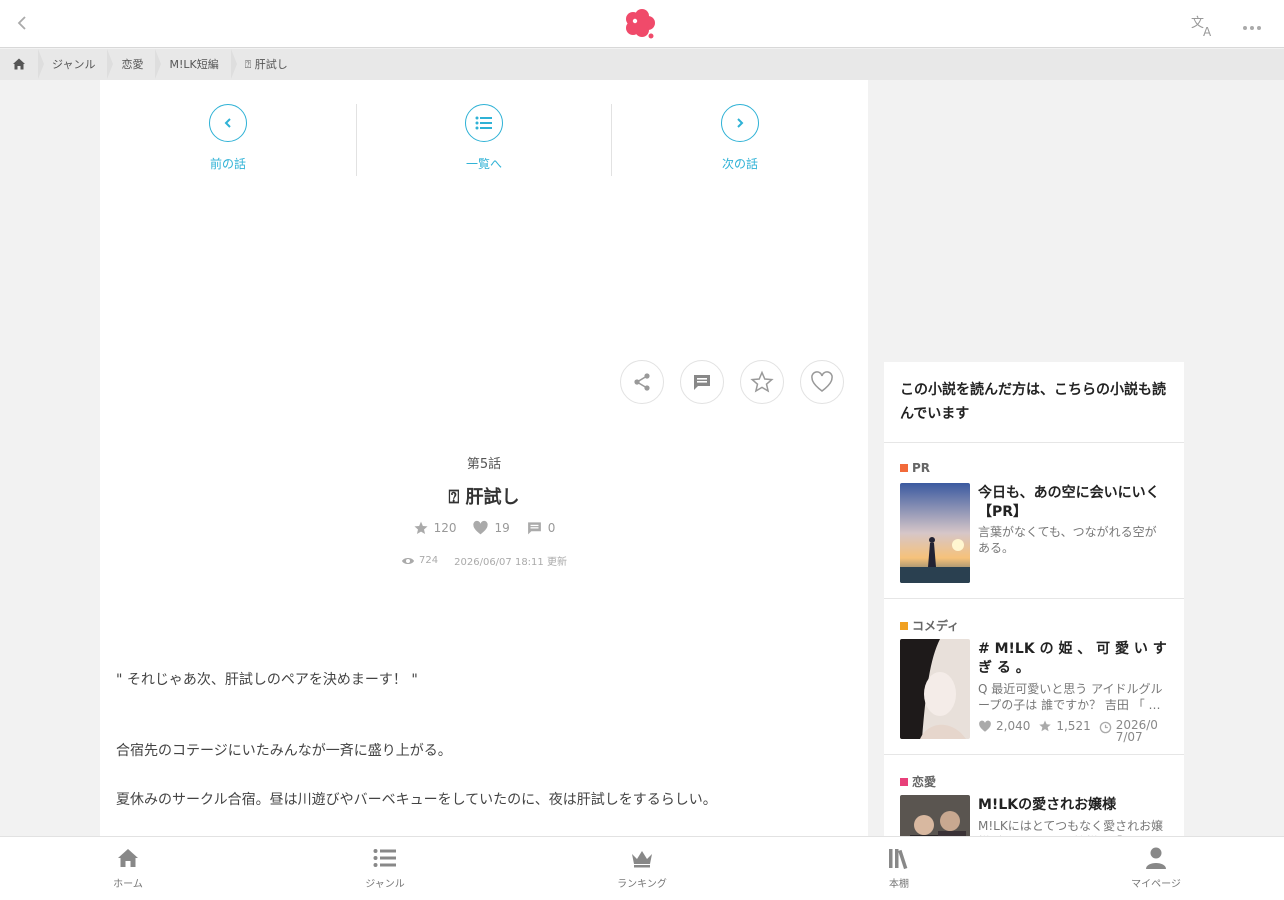 This screenshot has width=1284, height=900. I want to click on translate-icon: 文 A, so click(1203, 26).